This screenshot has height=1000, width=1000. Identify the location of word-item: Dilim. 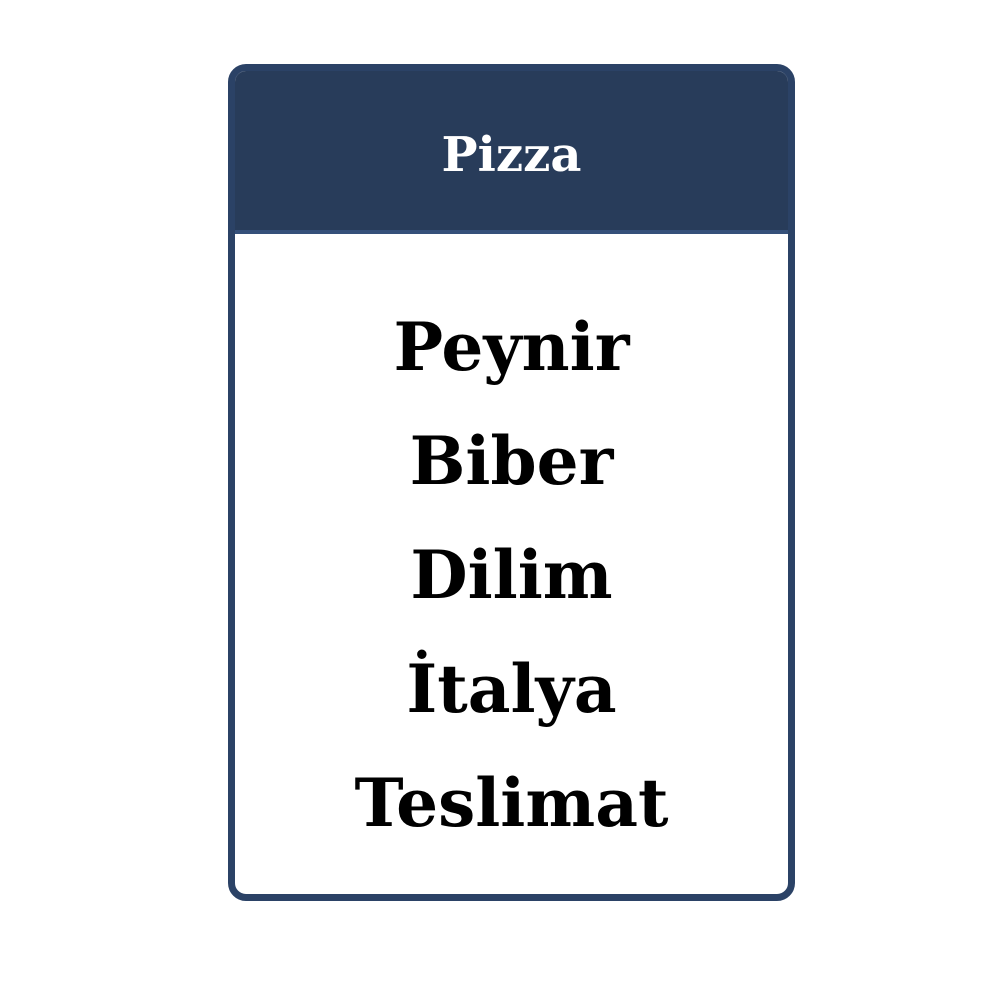
(511, 575).